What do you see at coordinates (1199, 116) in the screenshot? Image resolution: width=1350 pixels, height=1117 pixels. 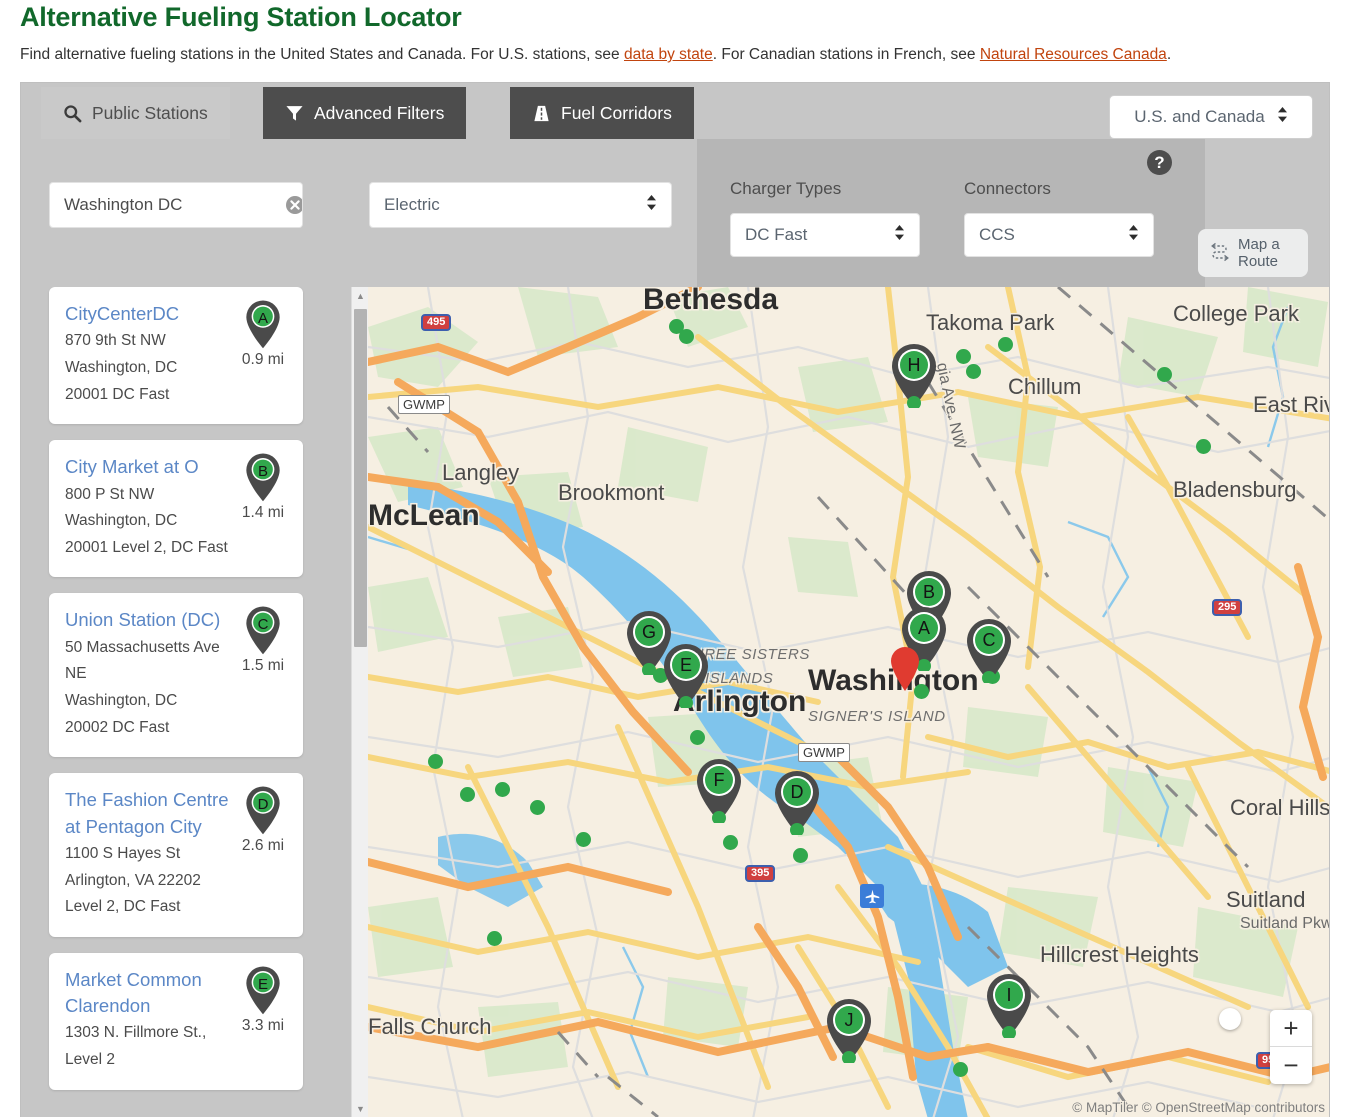 I see `region-select-value: U.S. and Canada` at bounding box center [1199, 116].